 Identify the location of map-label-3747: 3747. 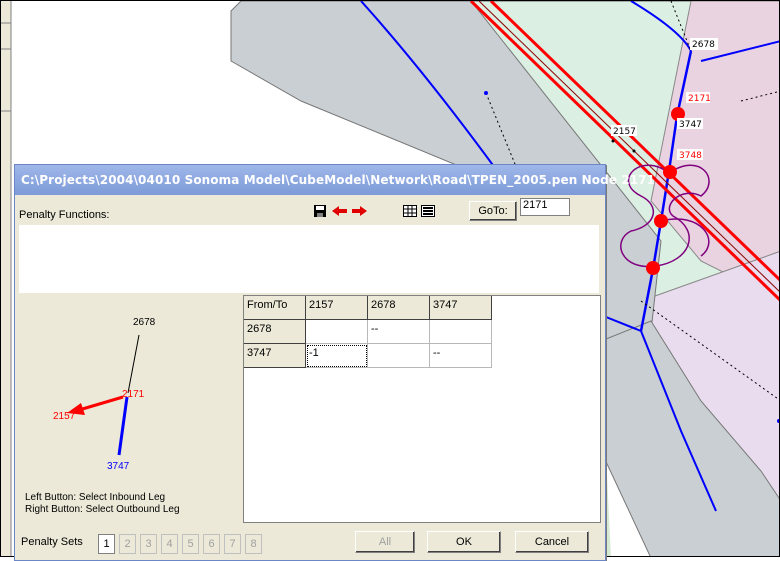
(690, 125).